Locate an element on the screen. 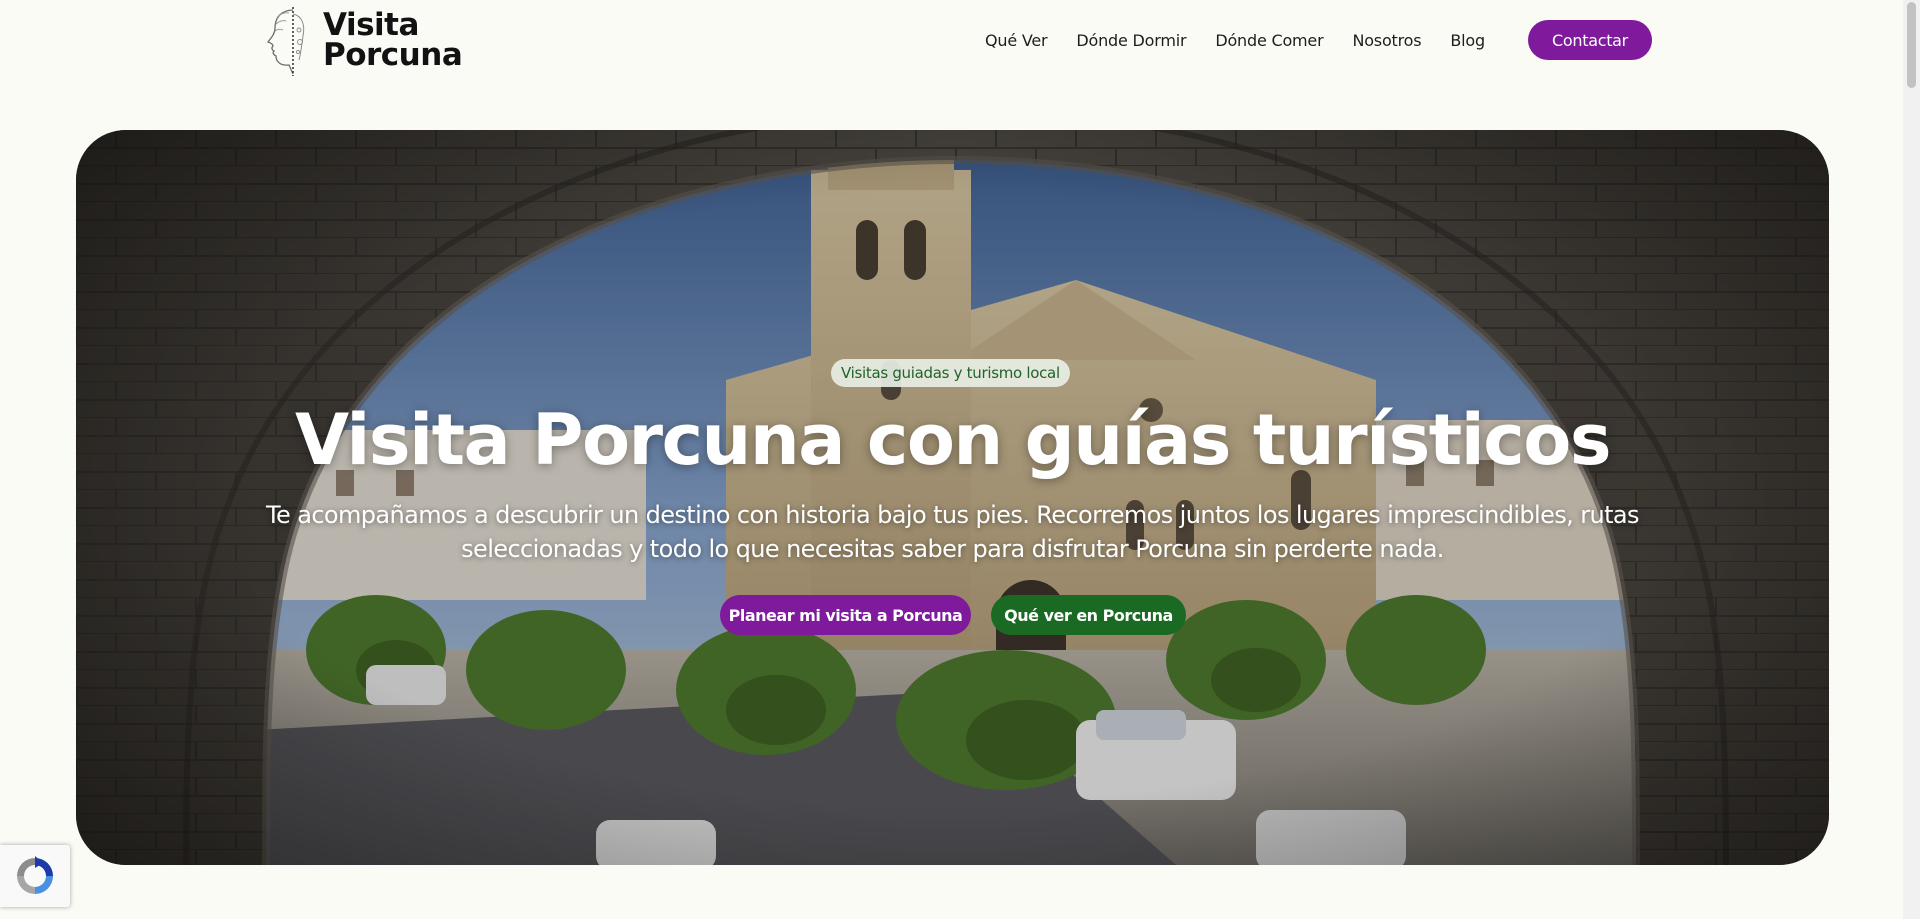 This screenshot has height=919, width=1920. nav-item-que-ver: Qué Ver is located at coordinates (1016, 40).